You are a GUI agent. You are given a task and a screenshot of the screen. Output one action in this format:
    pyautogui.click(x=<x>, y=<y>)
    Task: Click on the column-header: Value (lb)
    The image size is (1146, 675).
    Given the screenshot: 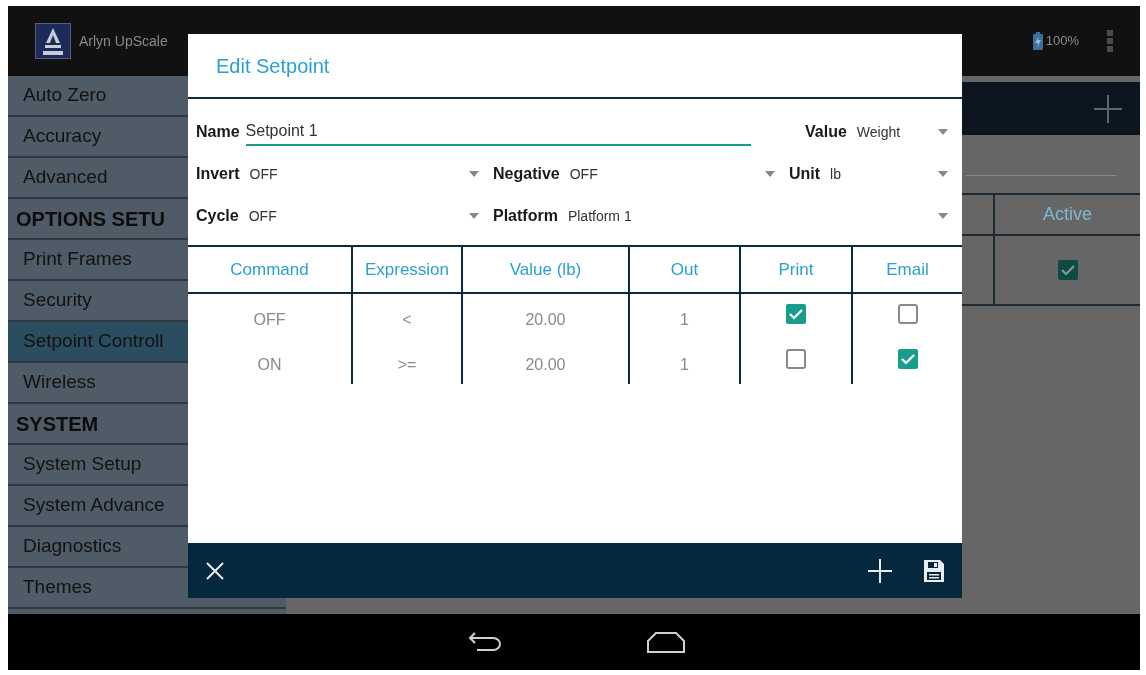 What is the action you would take?
    pyautogui.click(x=545, y=269)
    